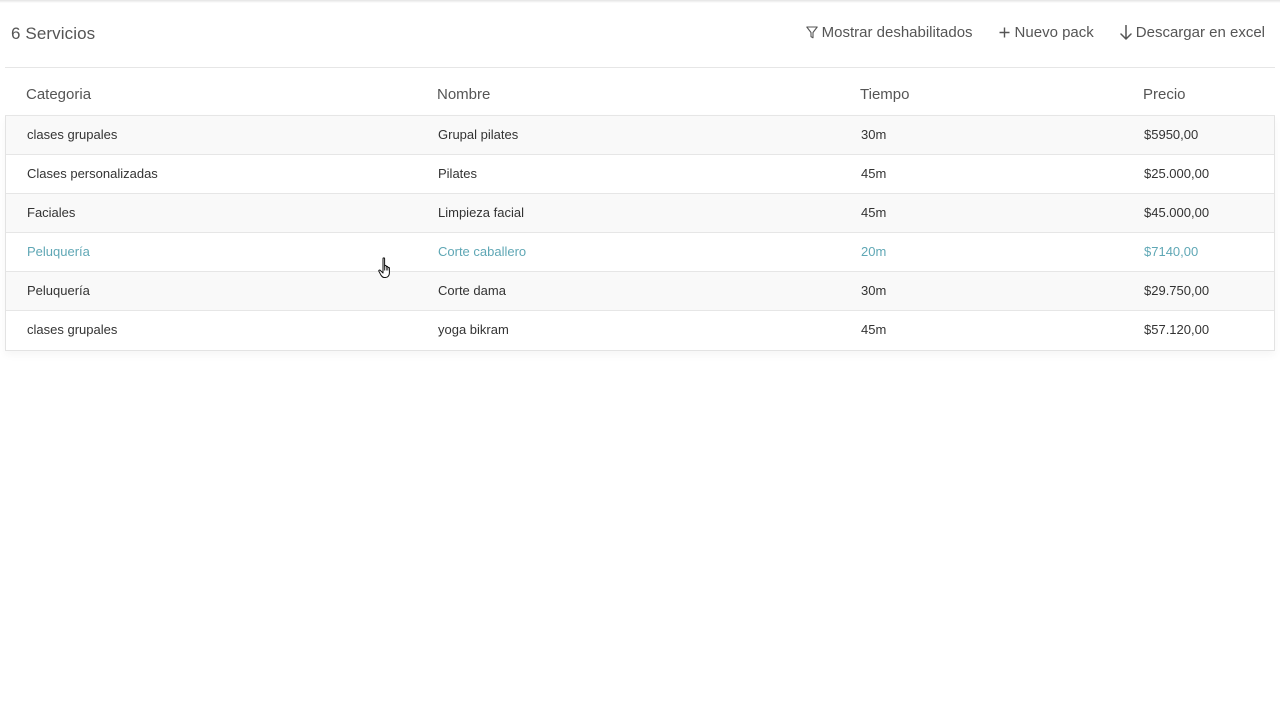 The height and width of the screenshot is (720, 1280). What do you see at coordinates (1126, 33) in the screenshot?
I see `arrow-down-icon` at bounding box center [1126, 33].